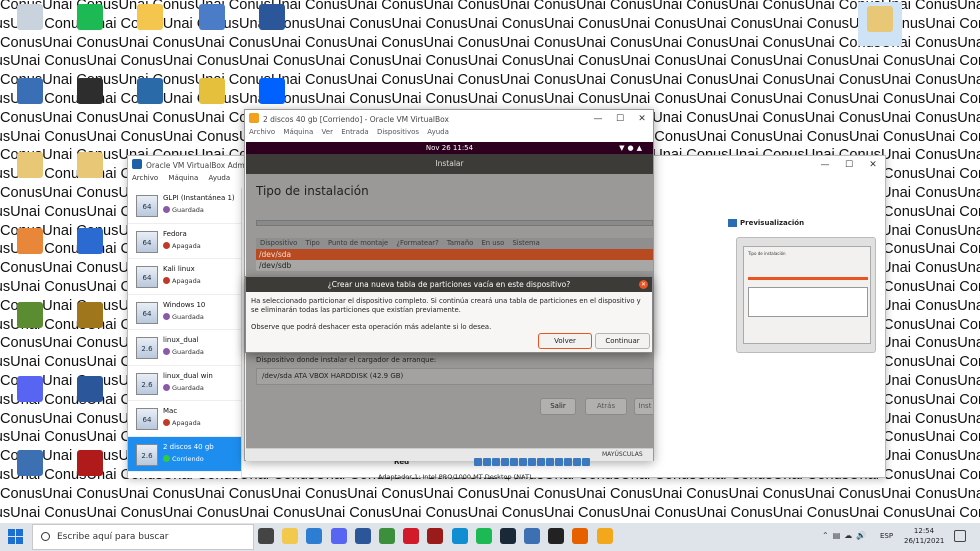 The height and width of the screenshot is (551, 980). I want to click on vm-menu-ayuda: Ayuda, so click(438, 132).